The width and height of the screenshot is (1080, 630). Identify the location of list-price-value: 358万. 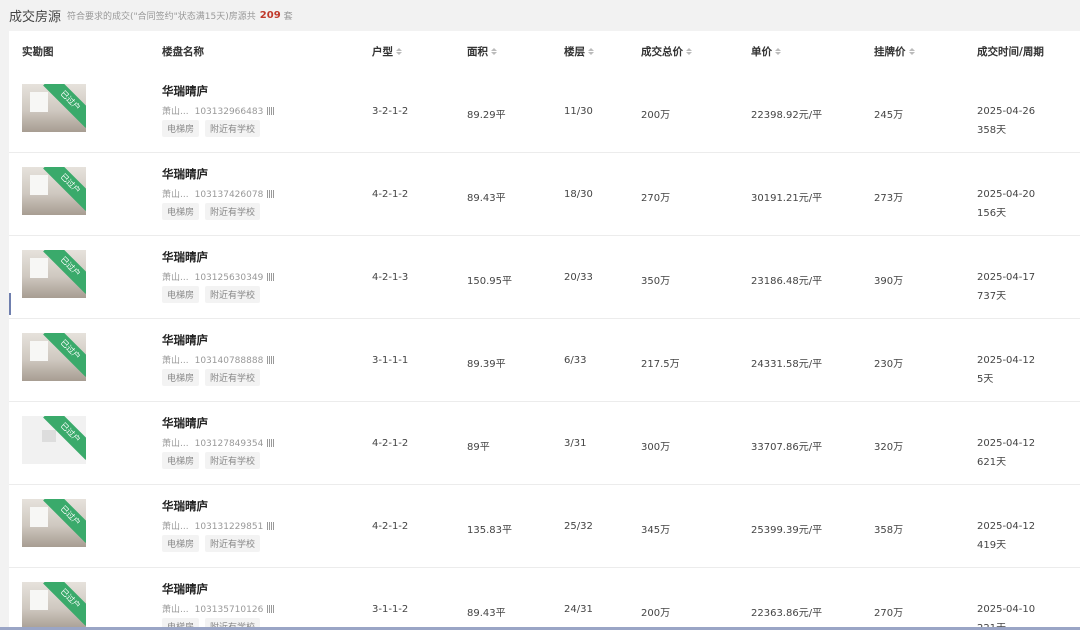
(889, 530).